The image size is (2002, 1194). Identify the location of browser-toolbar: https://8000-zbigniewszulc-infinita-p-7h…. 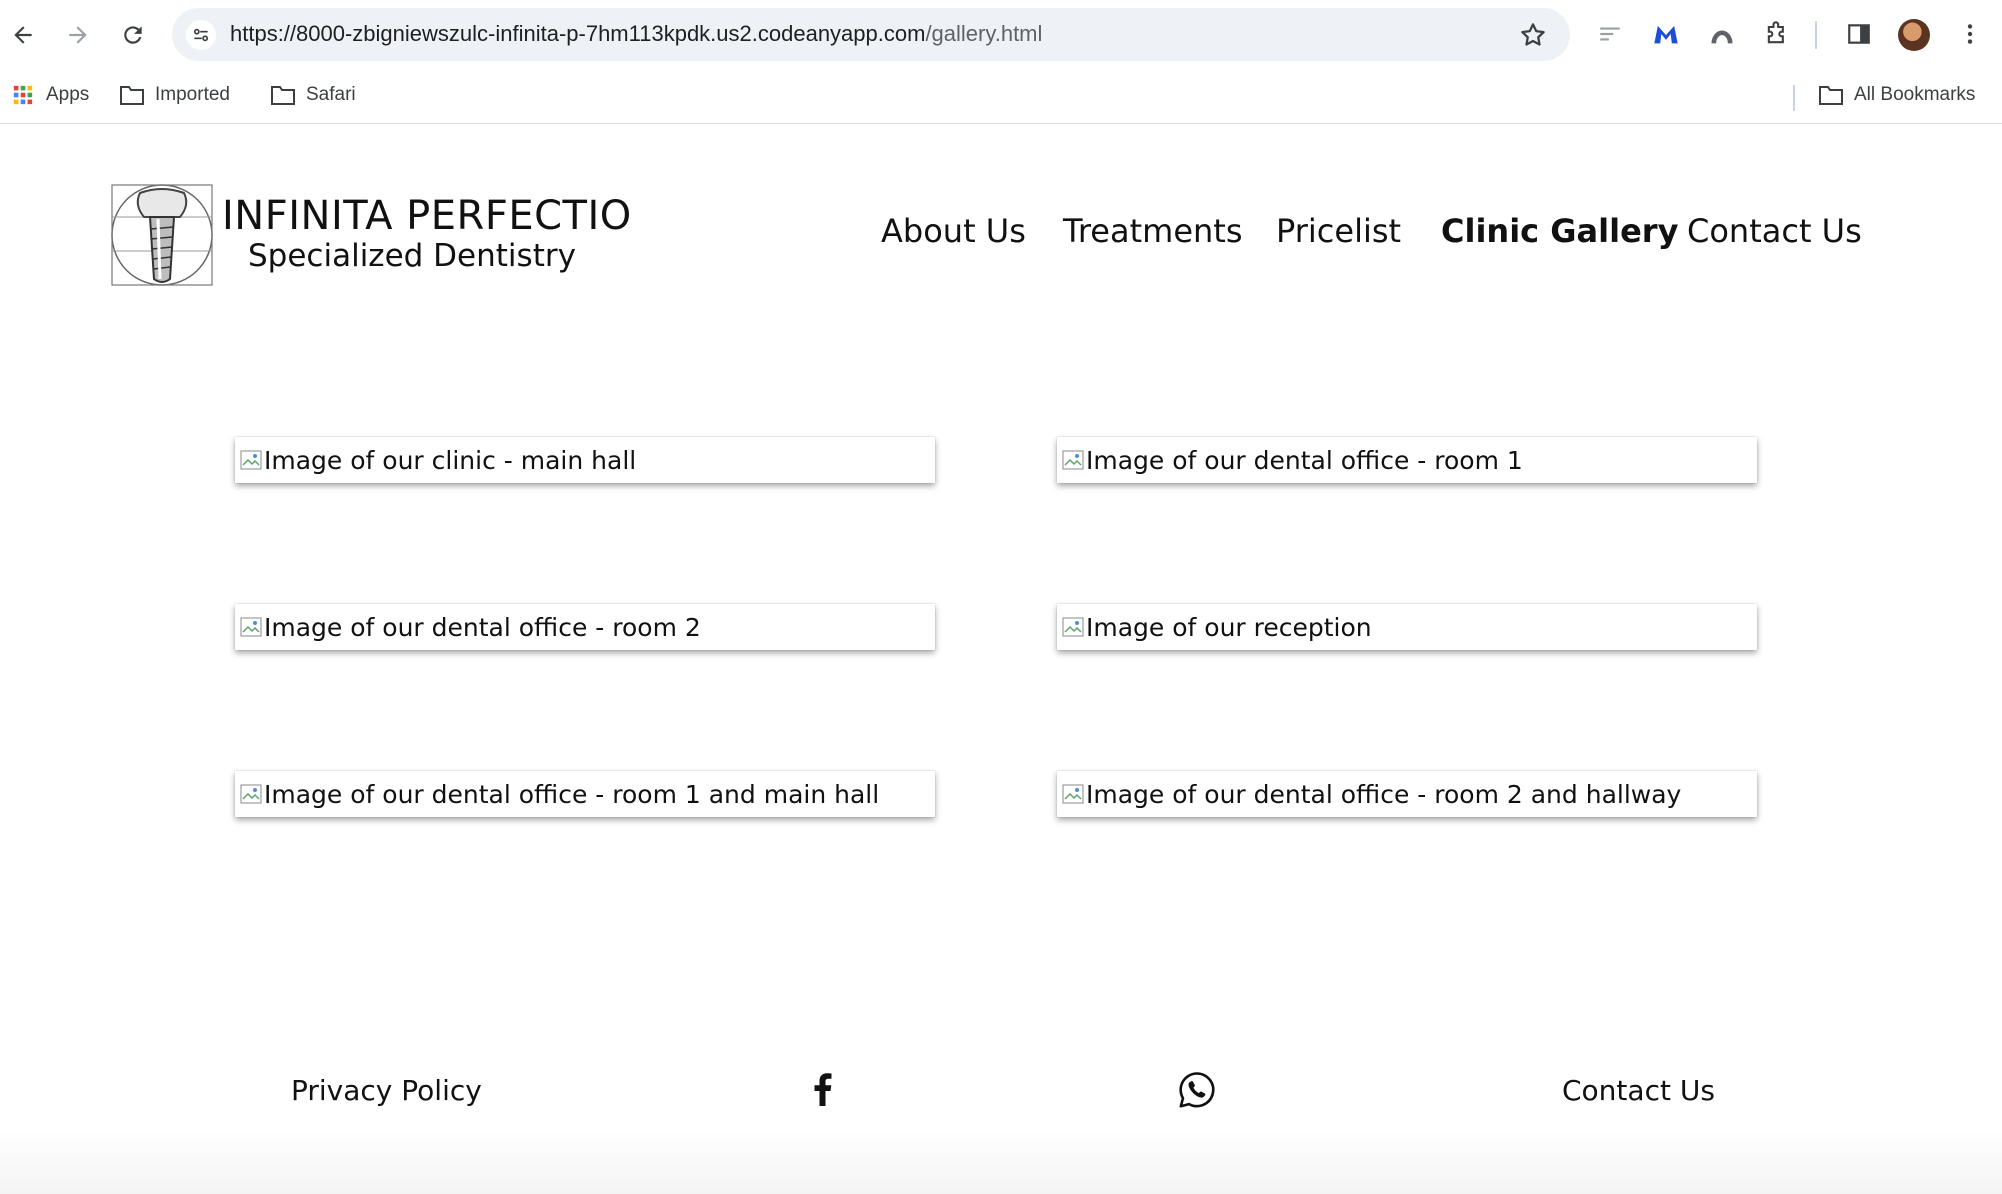
(1001, 35).